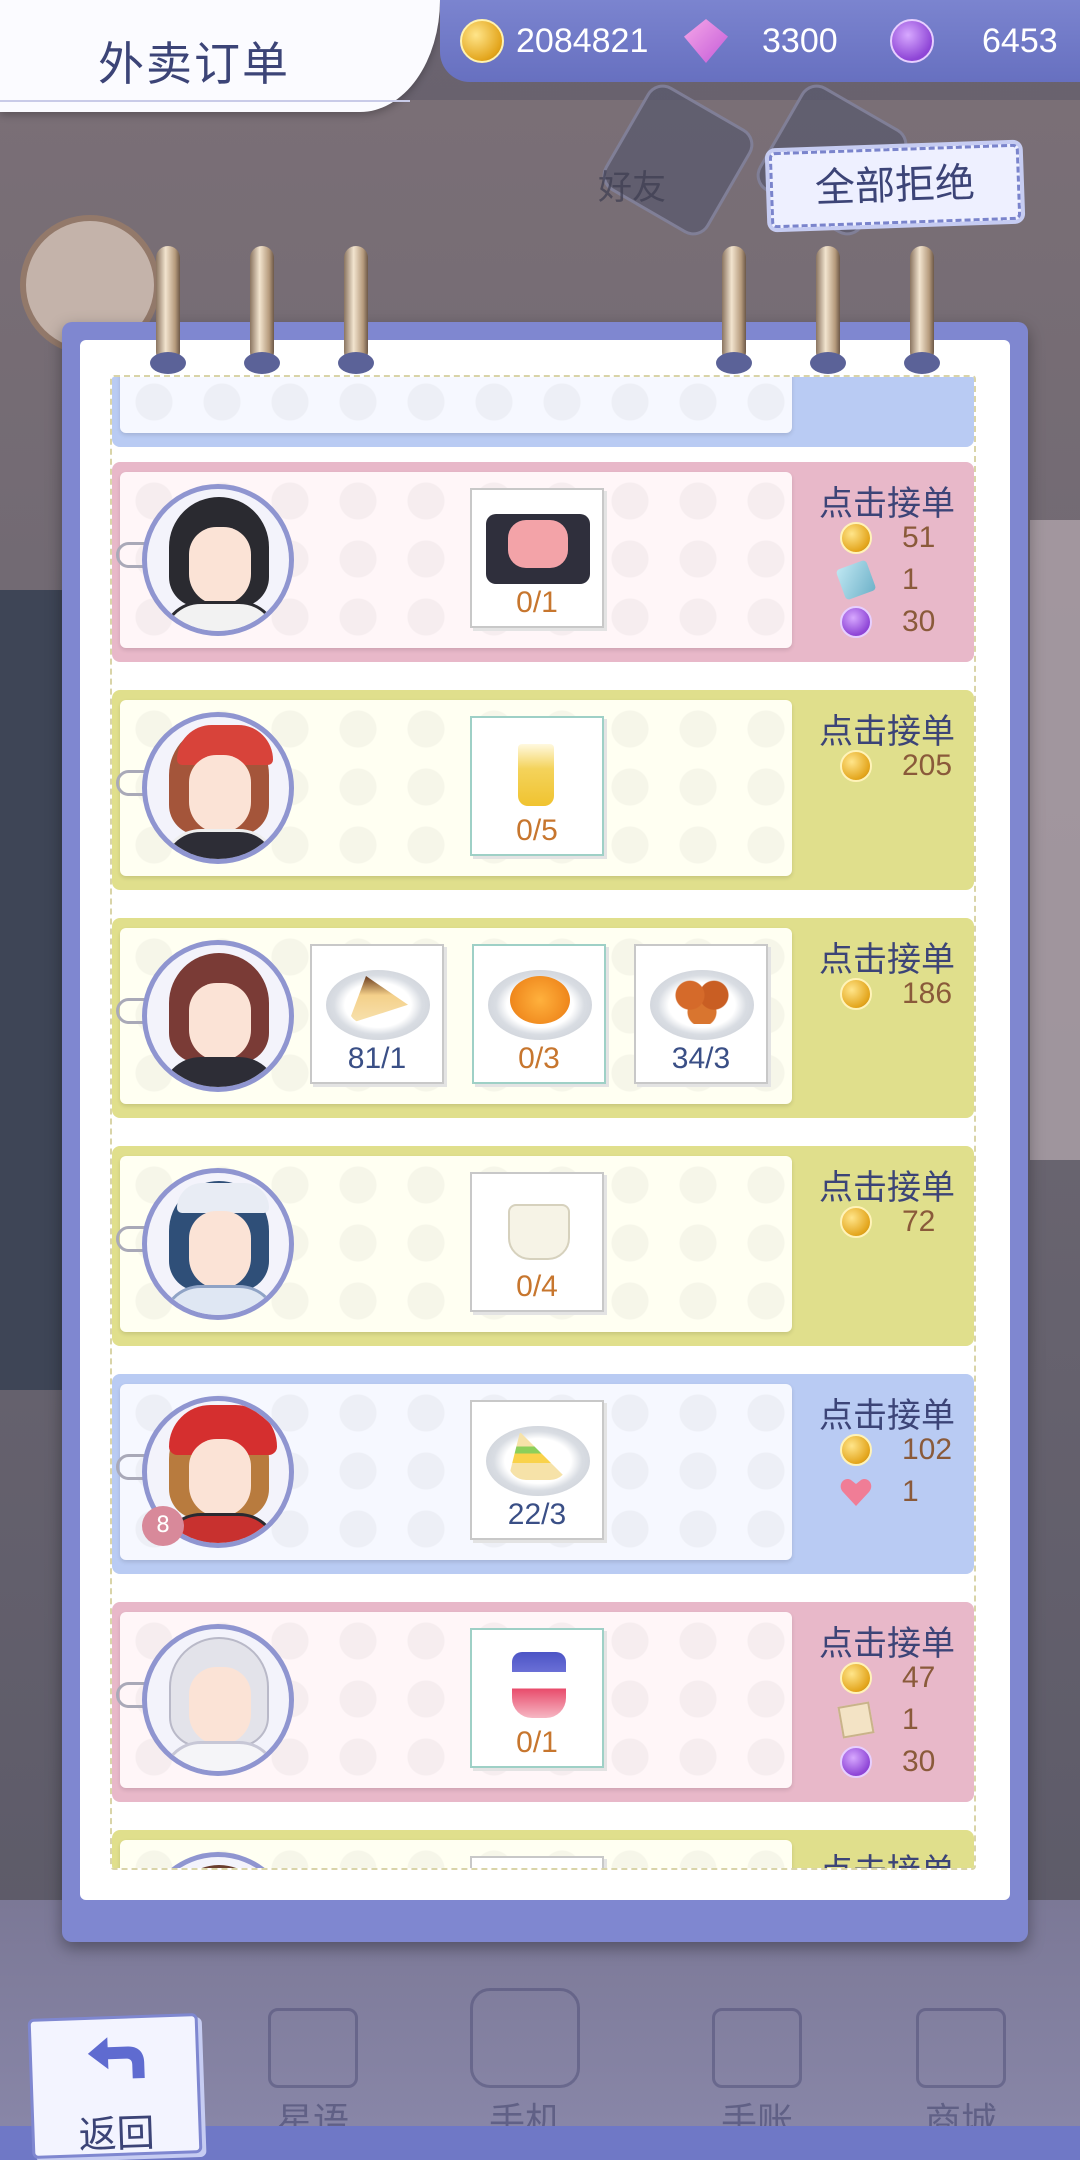  I want to click on nav-phone: 手机, so click(525, 2066).